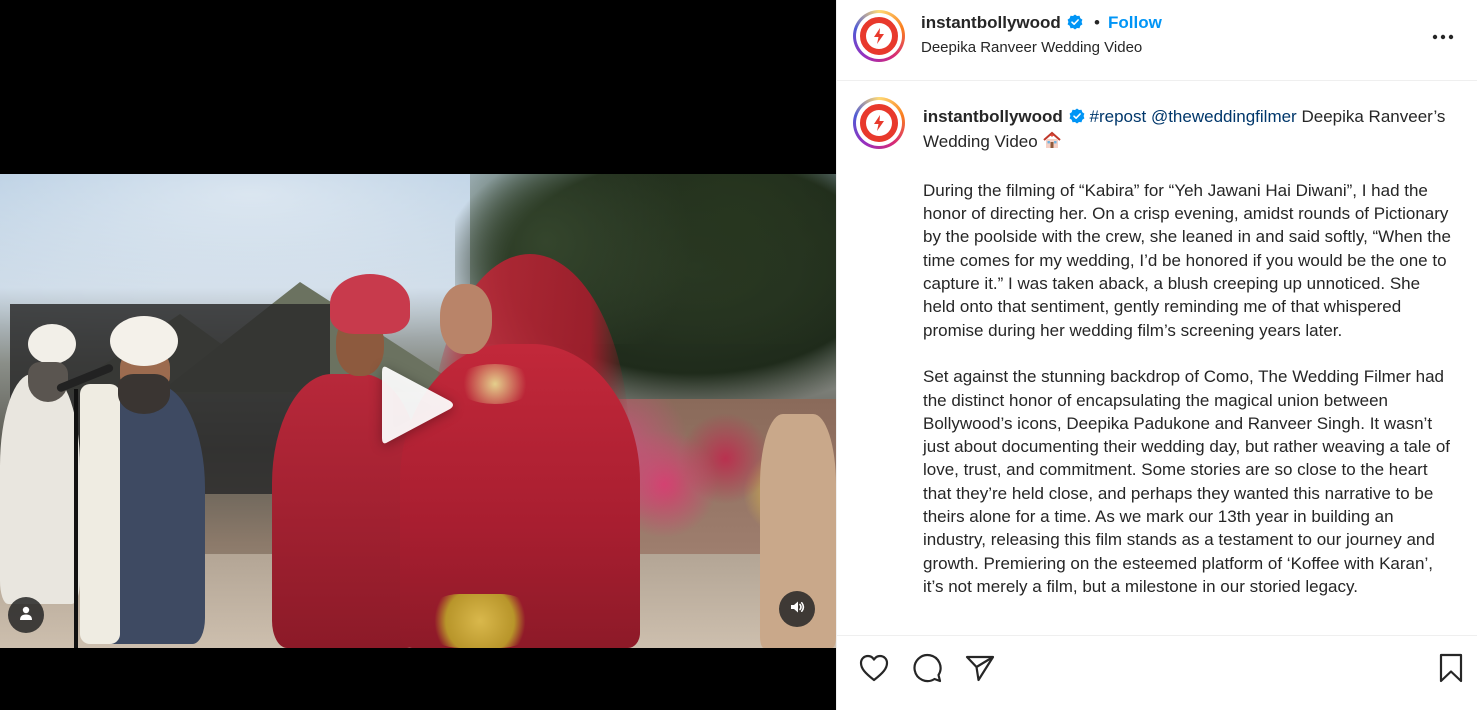  I want to click on more-horizontal-icon, so click(1443, 36).